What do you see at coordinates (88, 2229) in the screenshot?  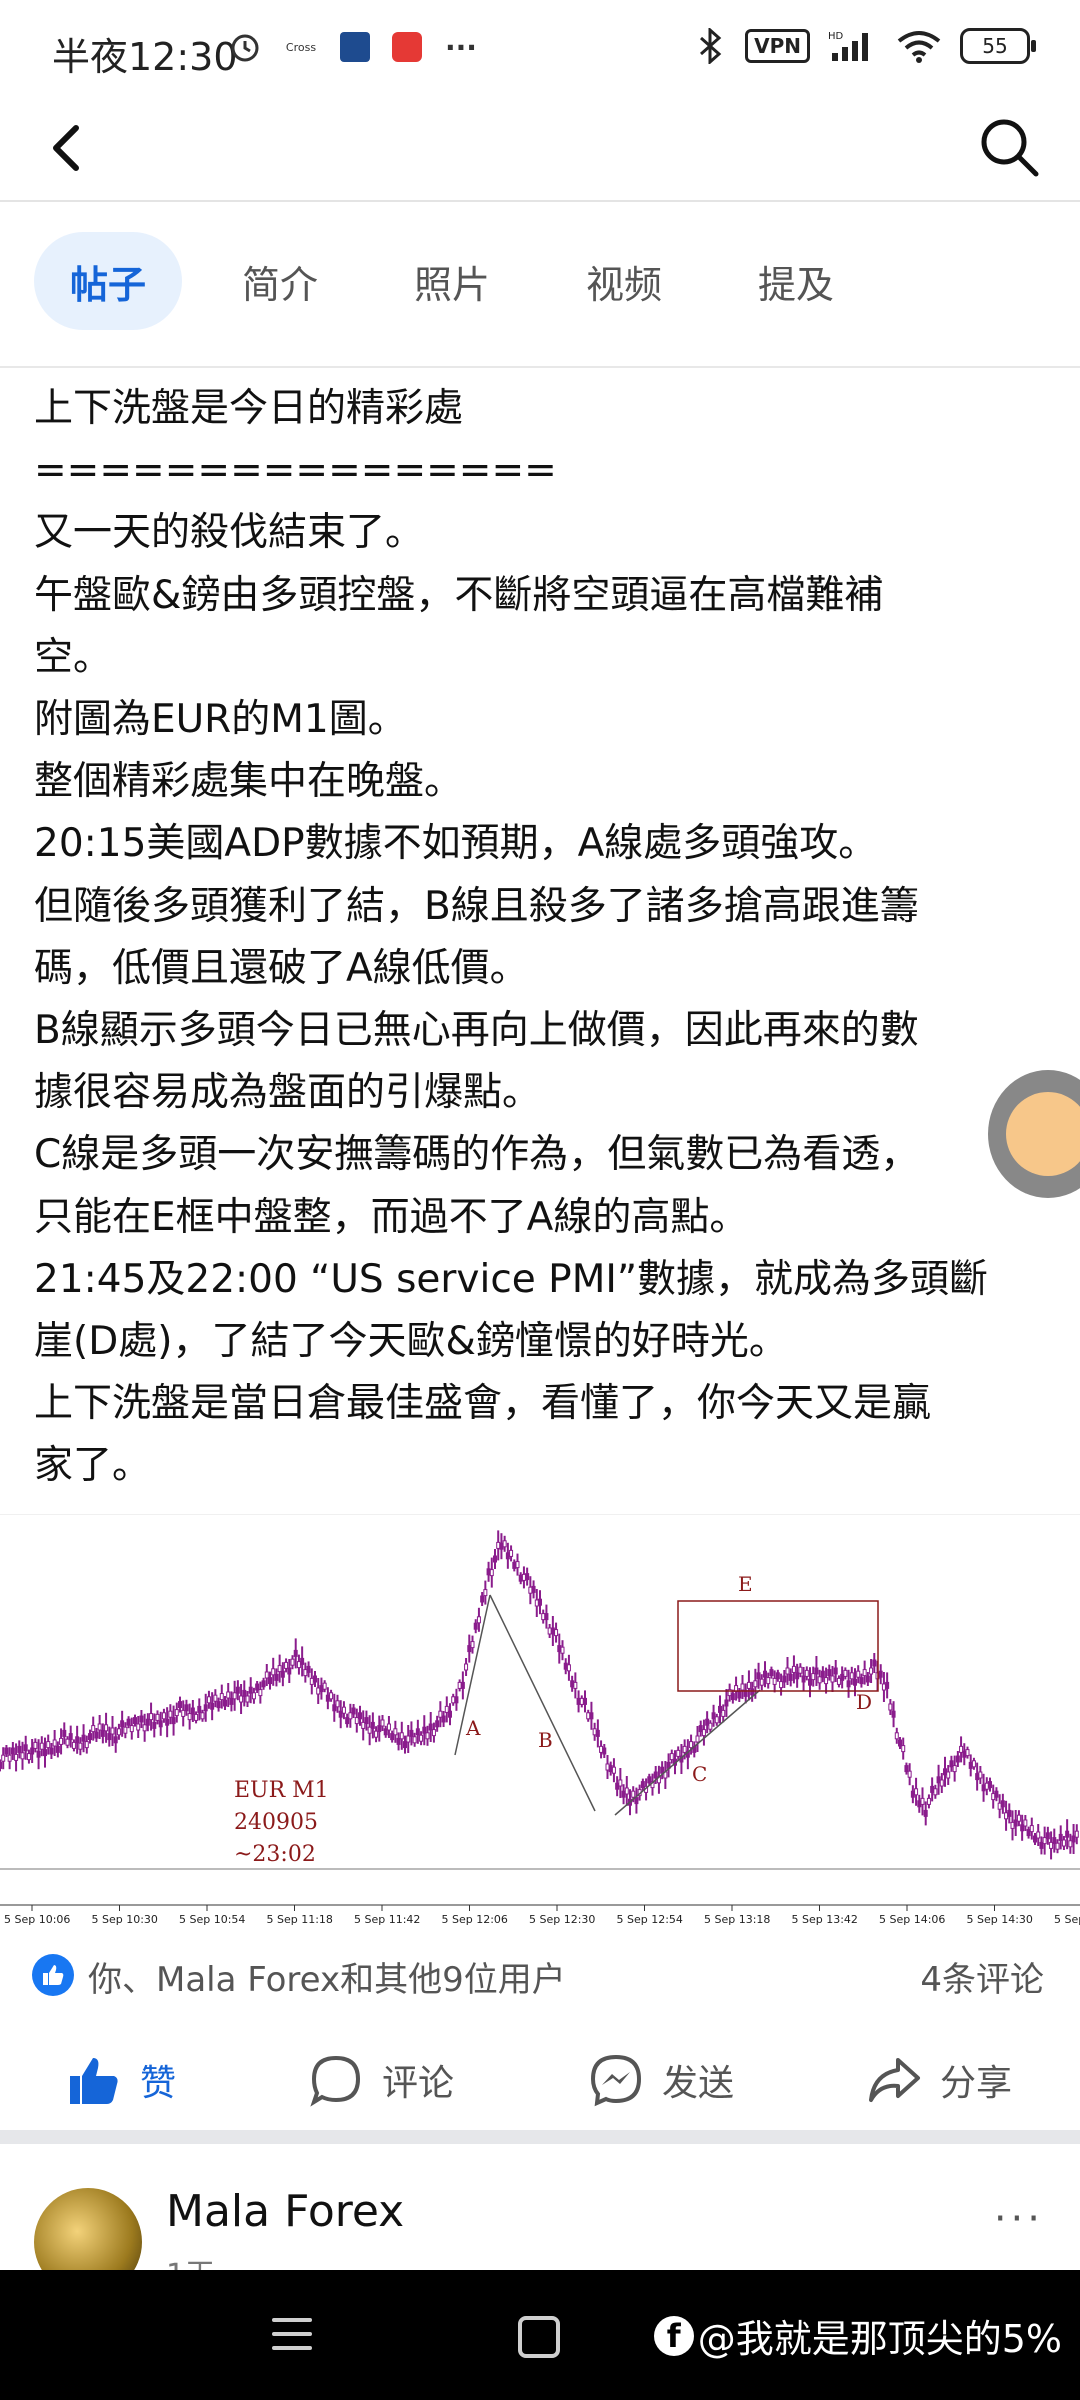 I see `avatar` at bounding box center [88, 2229].